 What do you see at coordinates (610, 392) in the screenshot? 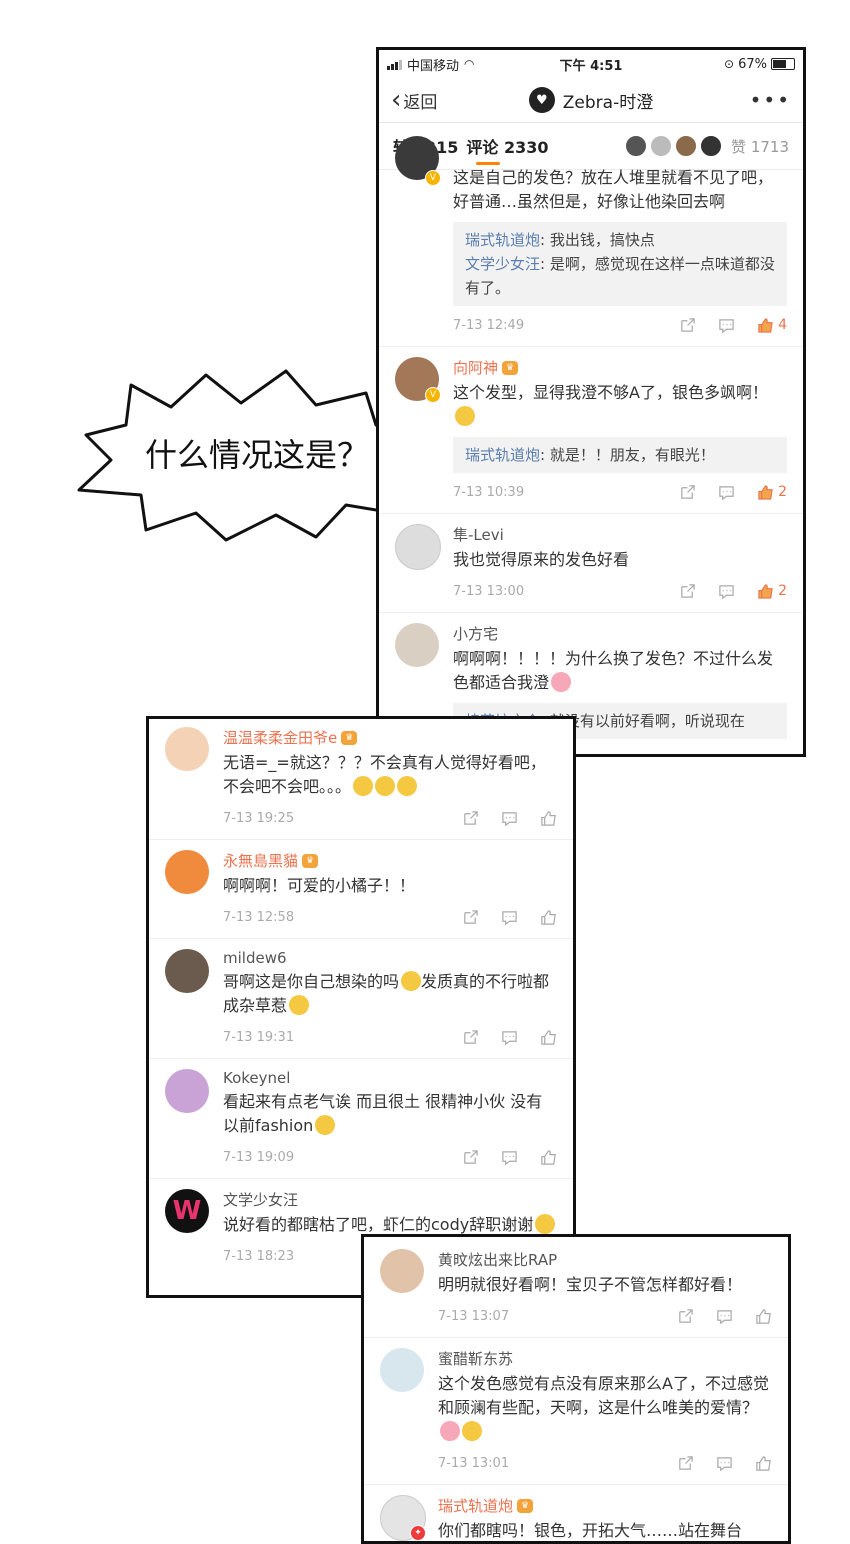
I see `comment-text: 这个发型，显得我澄不够A了，银色多飒啊！` at bounding box center [610, 392].